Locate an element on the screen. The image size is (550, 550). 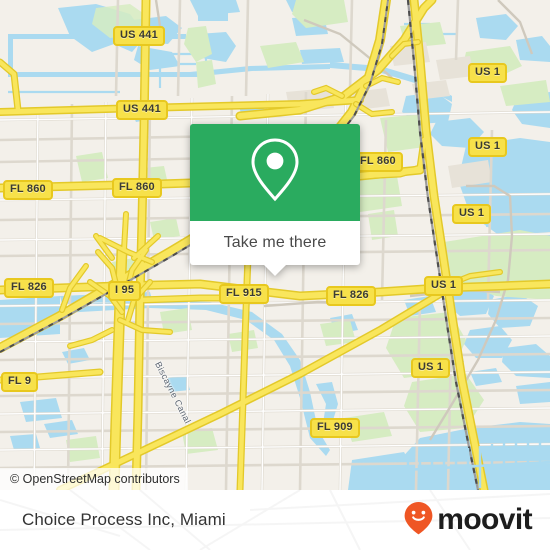
road-shield: FL 909 is located at coordinates (335, 428).